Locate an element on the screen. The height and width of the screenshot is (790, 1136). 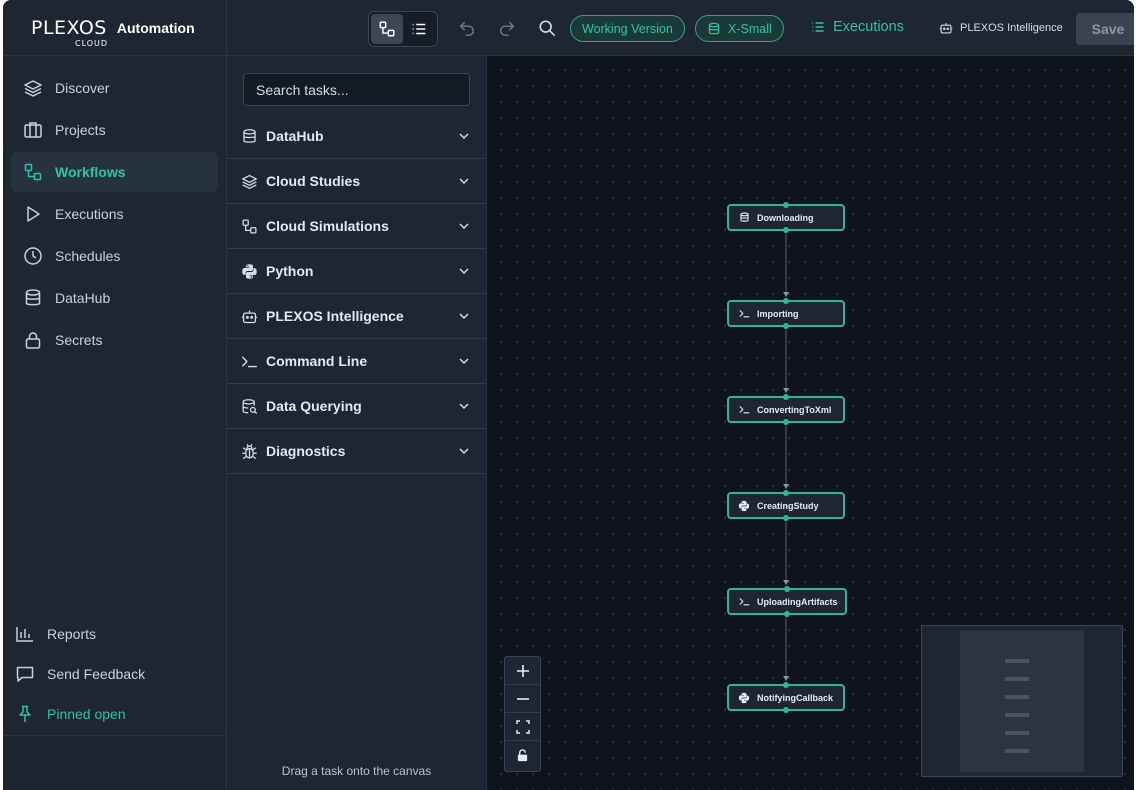
brand: PLEXOS CLOUD Automation is located at coordinates (114, 28).